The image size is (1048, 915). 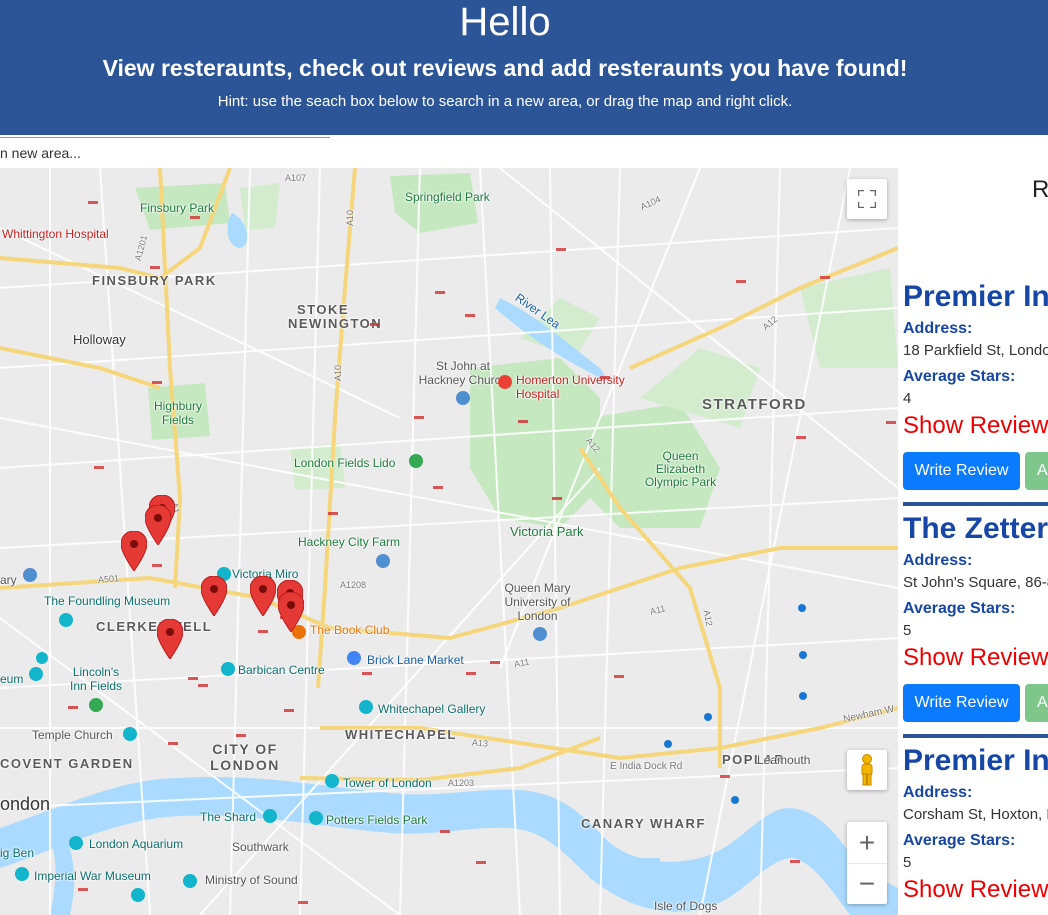 What do you see at coordinates (867, 843) in the screenshot?
I see `zoom-in-button: +` at bounding box center [867, 843].